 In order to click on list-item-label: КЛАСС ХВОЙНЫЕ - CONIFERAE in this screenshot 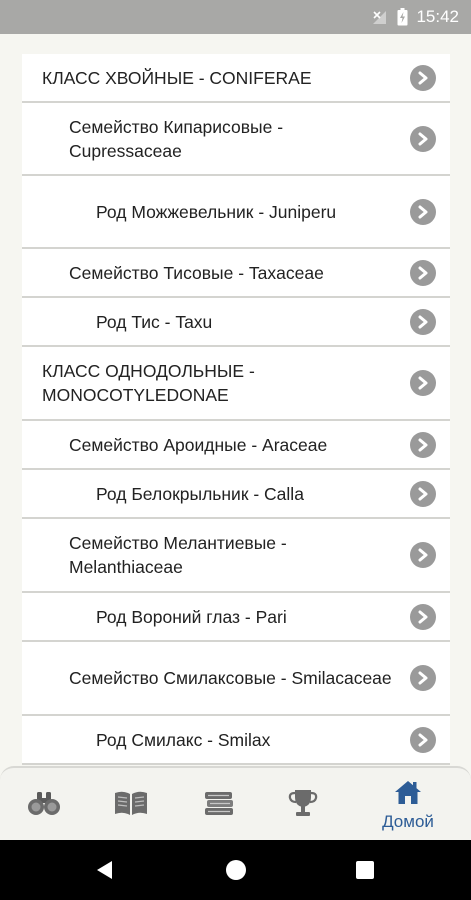, I will do `click(177, 77)`.